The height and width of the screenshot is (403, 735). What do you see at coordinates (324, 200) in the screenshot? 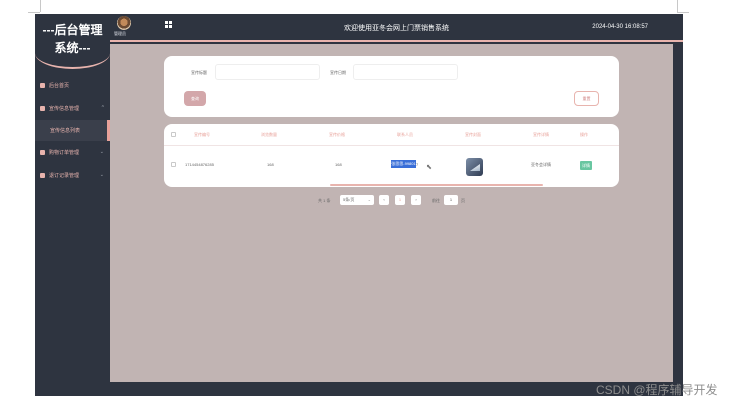
I see `pagination-total: 共 1 条` at bounding box center [324, 200].